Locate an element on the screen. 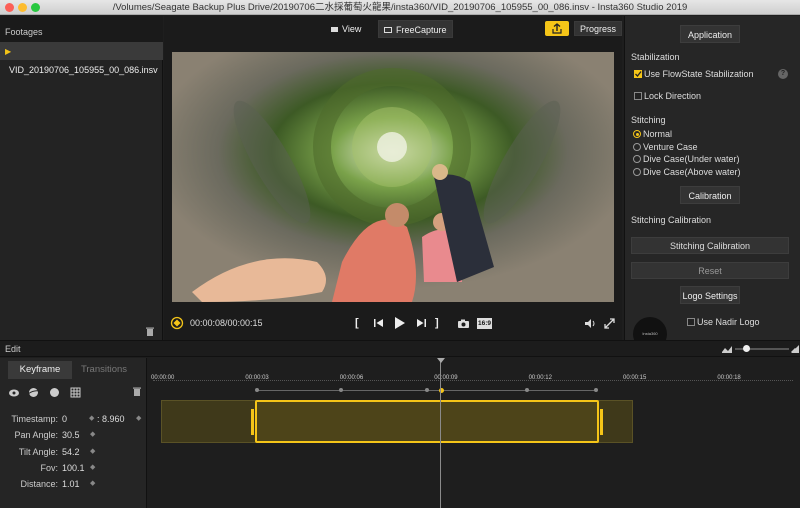 This screenshot has height=508, width=800. mark-out-icon: ] is located at coordinates (437, 323).